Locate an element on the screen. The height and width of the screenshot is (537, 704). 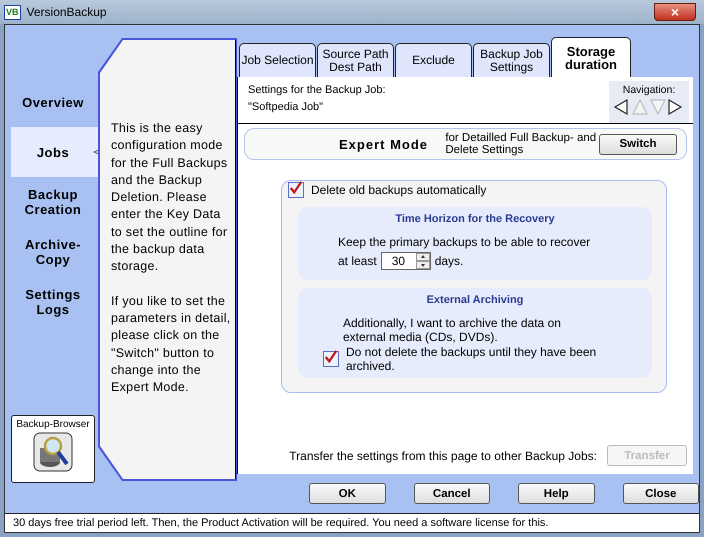
dialog-button: Cancel is located at coordinates (452, 493).